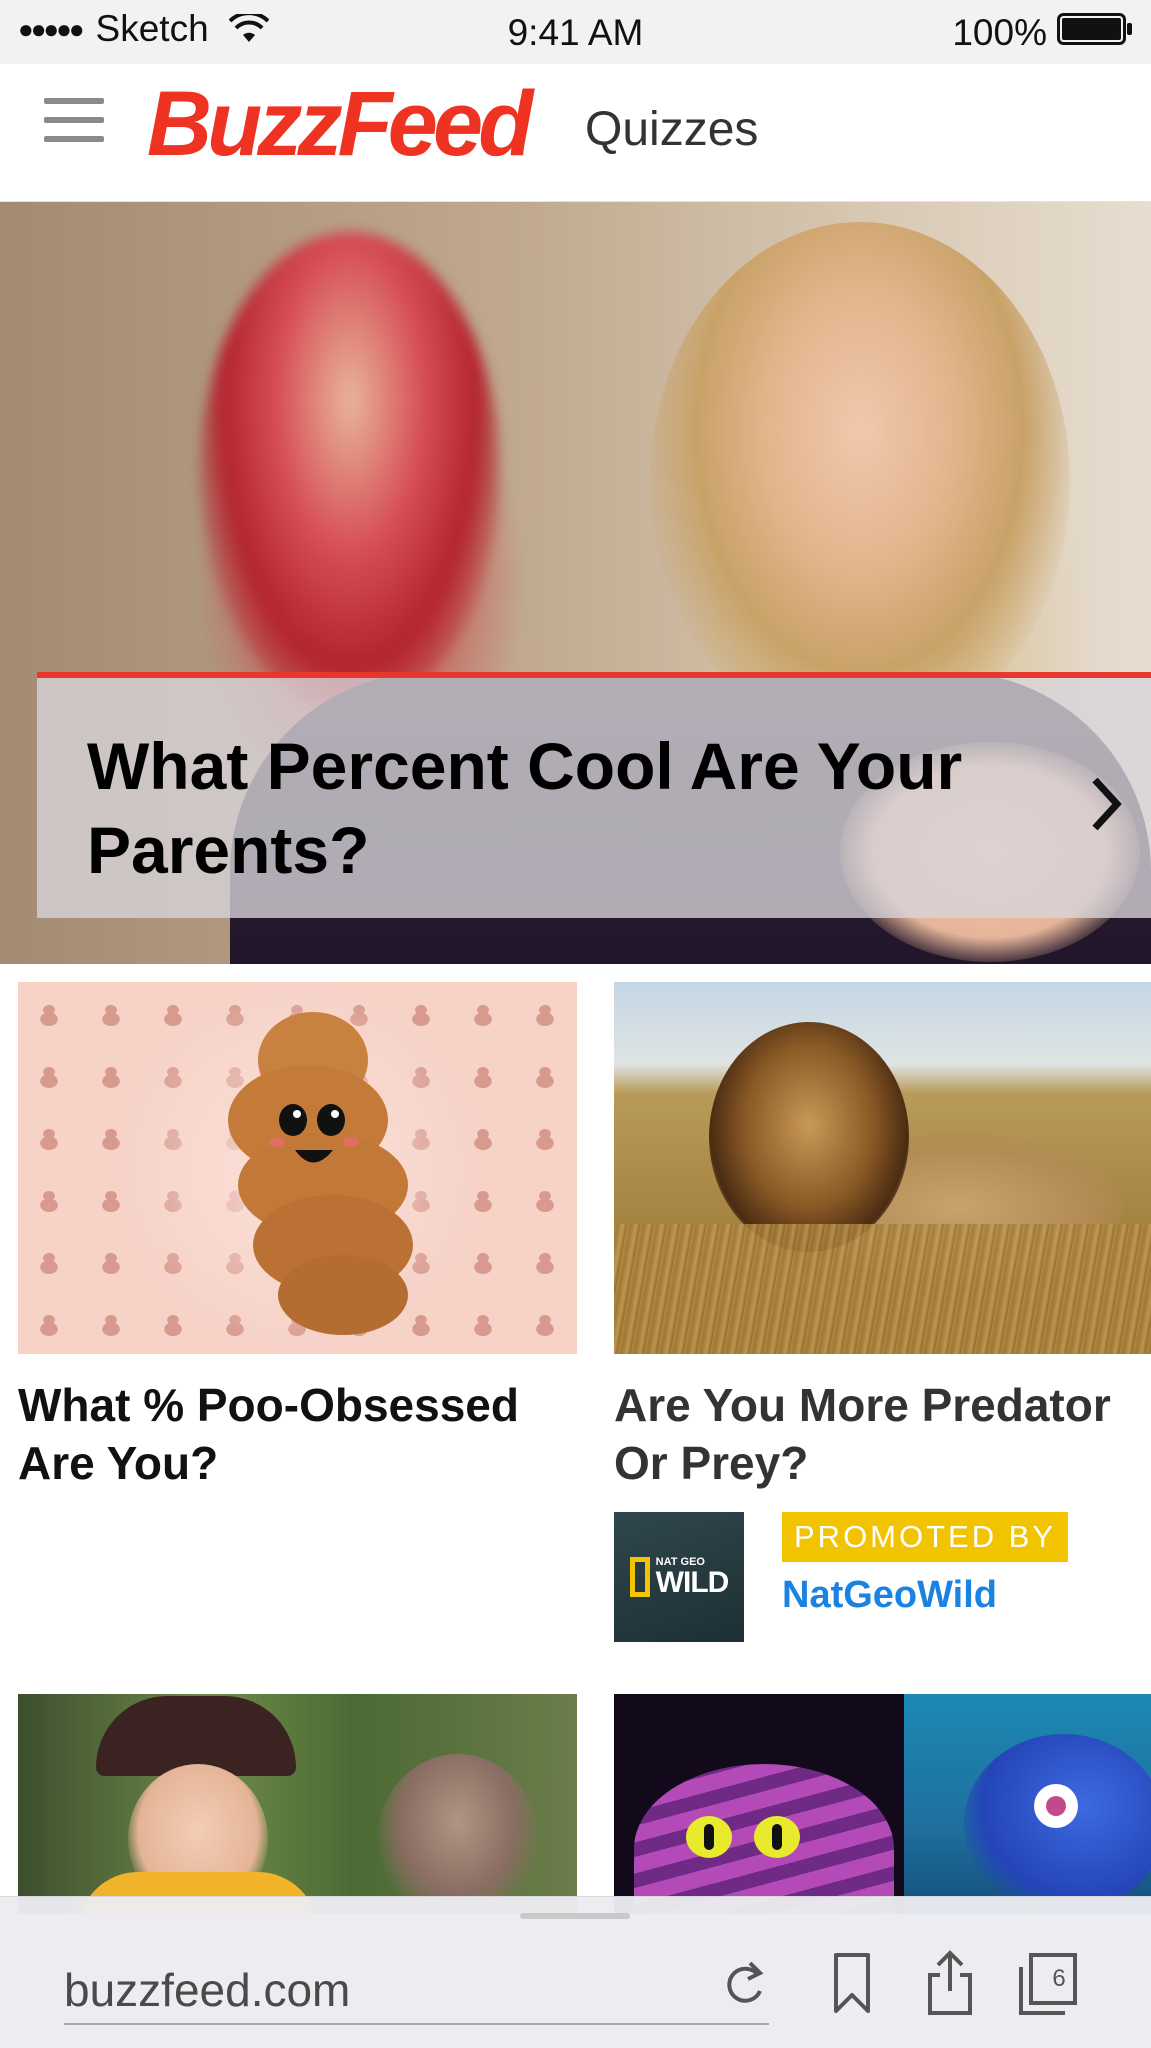 The height and width of the screenshot is (2048, 1151). What do you see at coordinates (74, 120) in the screenshot?
I see `hamburger-menu-icon` at bounding box center [74, 120].